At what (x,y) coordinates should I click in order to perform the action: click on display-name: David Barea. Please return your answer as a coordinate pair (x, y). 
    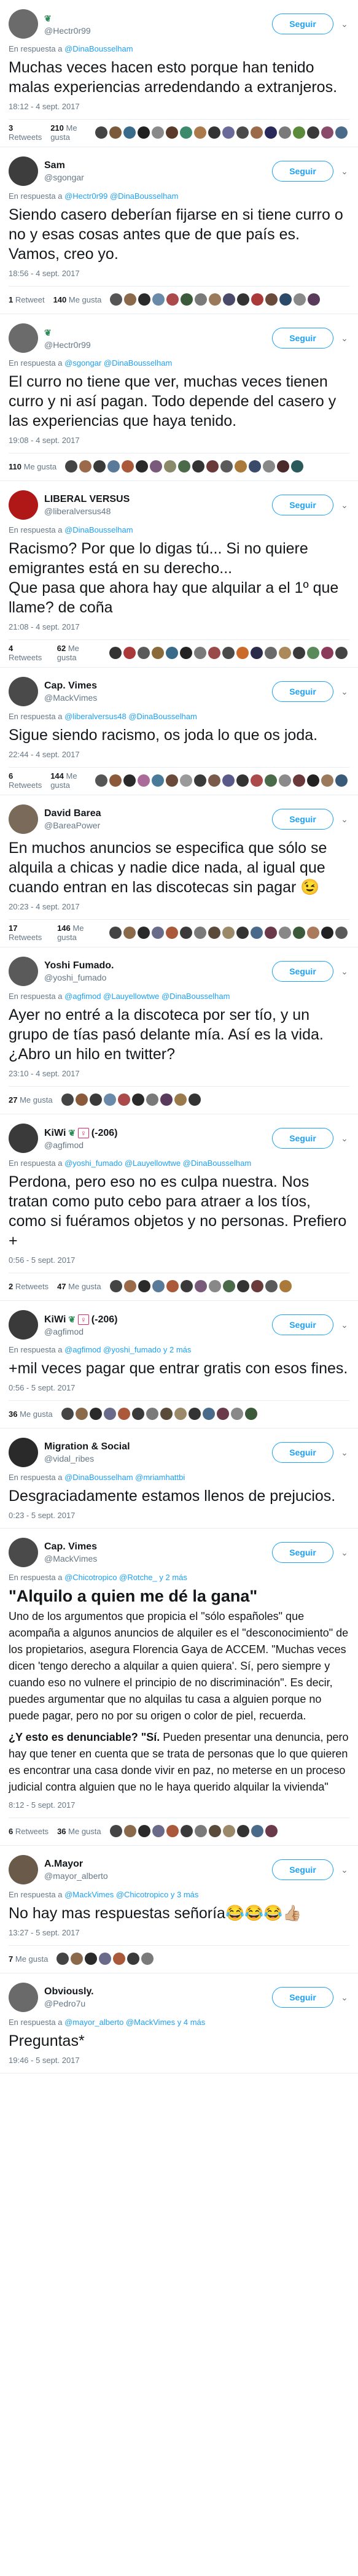
    Looking at the image, I should click on (158, 814).